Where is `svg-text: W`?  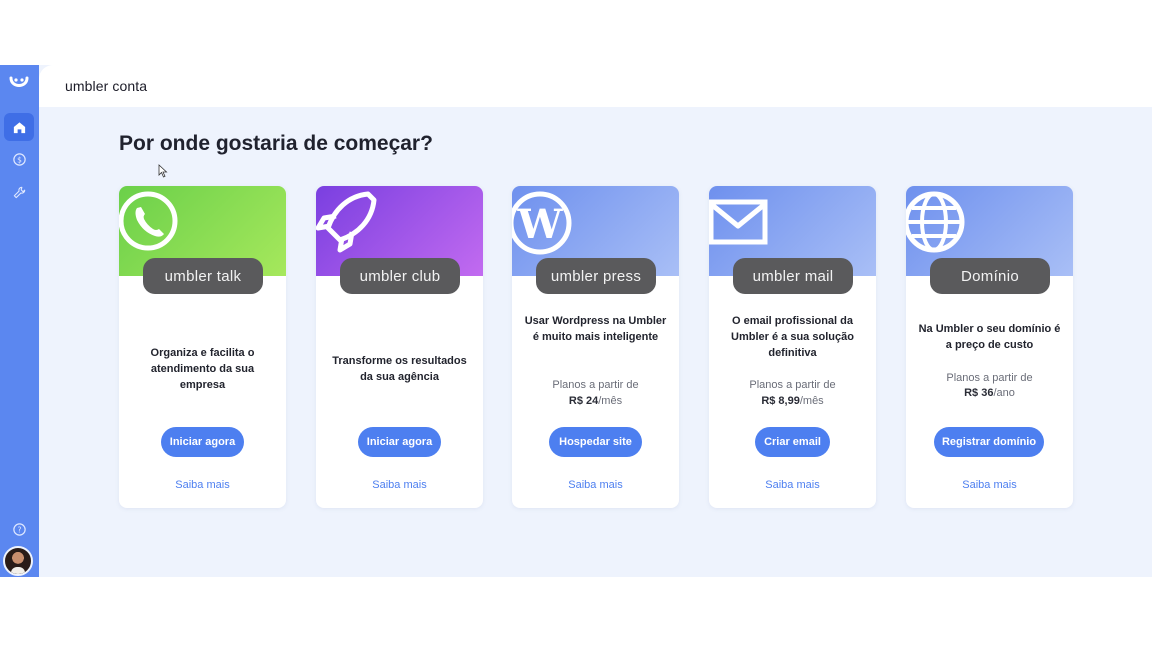 svg-text: W is located at coordinates (540, 224).